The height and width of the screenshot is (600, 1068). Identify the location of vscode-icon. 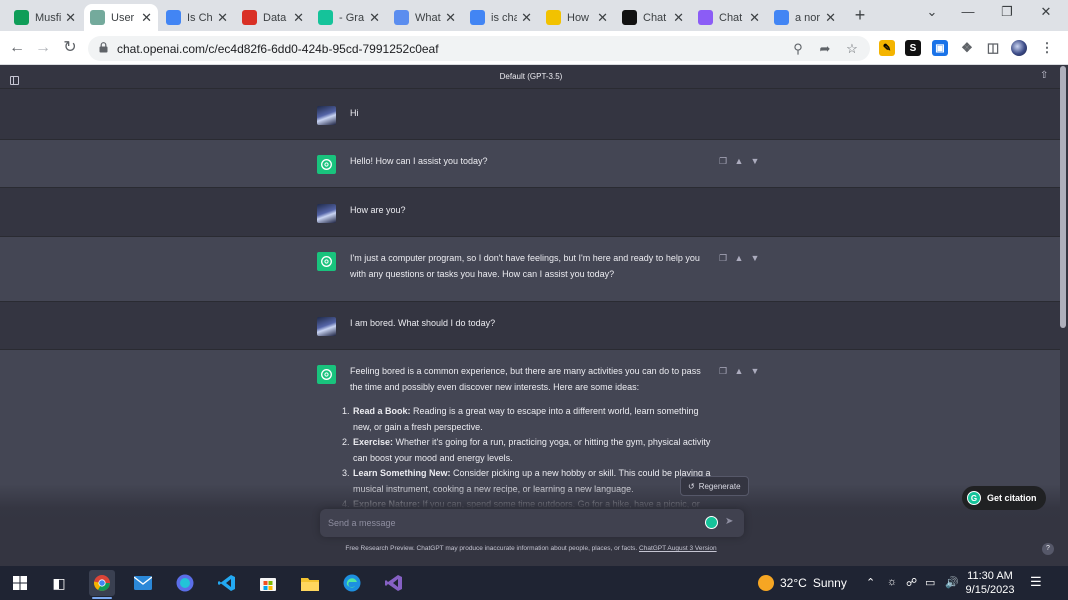
(227, 583).